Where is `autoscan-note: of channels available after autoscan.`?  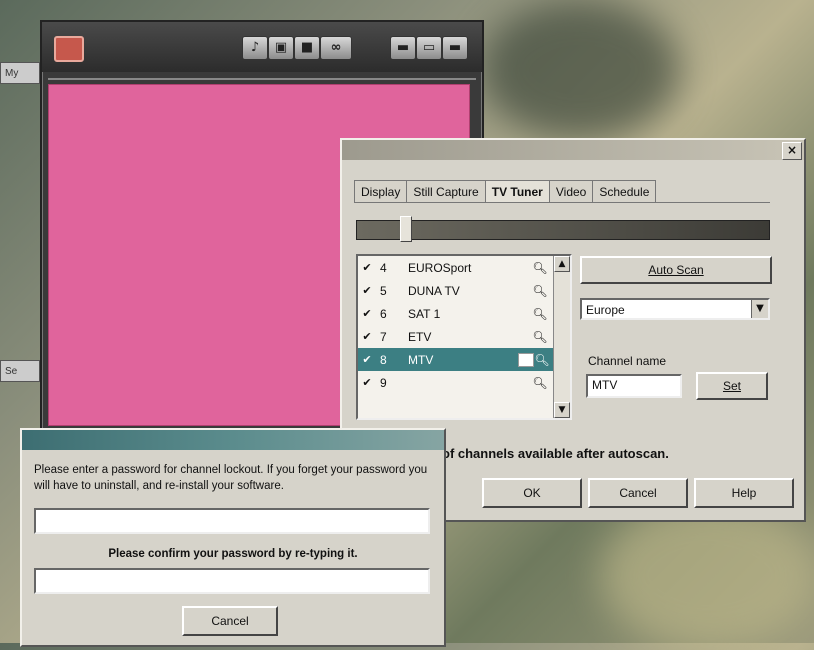 autoscan-note: of channels available after autoscan. is located at coordinates (555, 453).